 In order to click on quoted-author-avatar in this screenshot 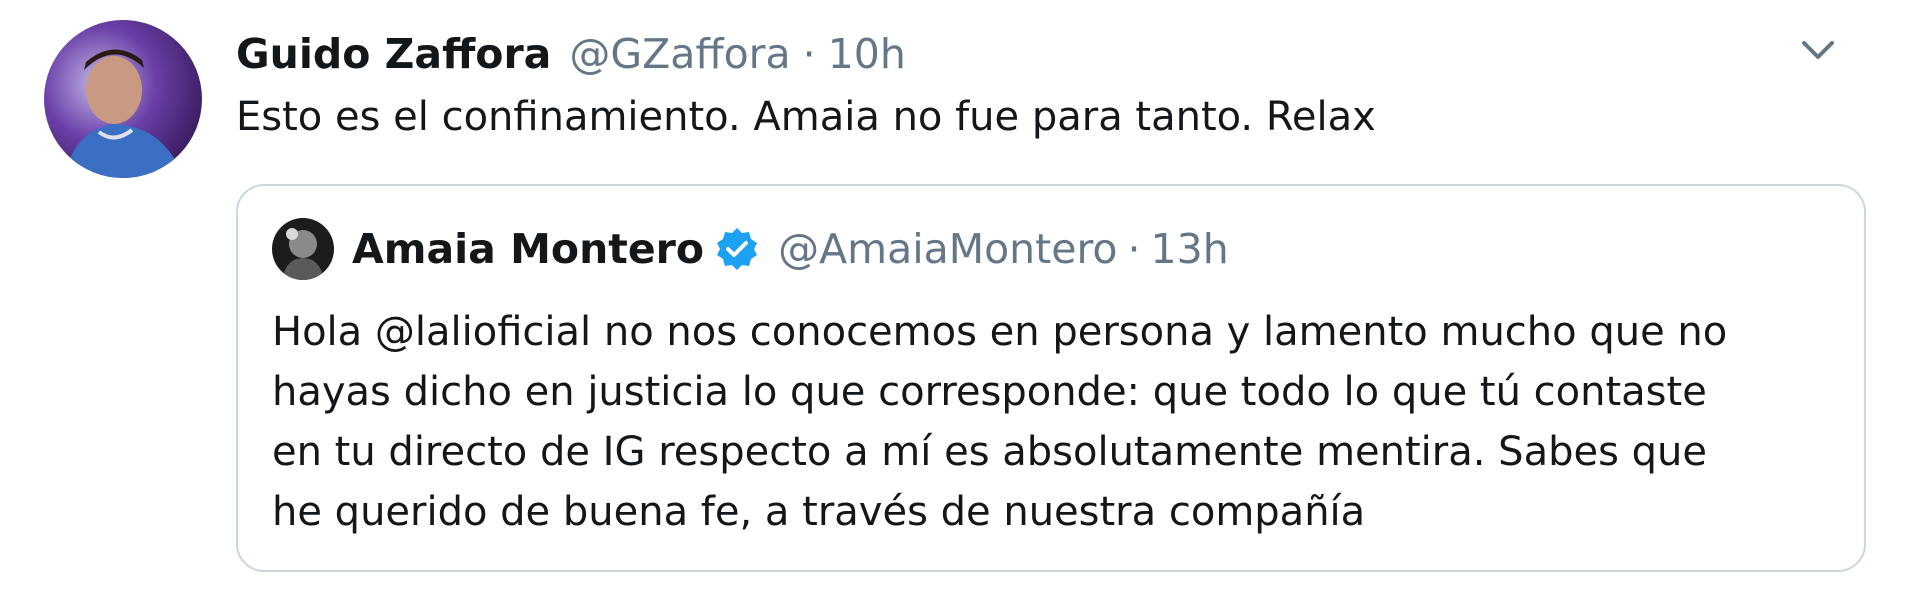, I will do `click(303, 249)`.